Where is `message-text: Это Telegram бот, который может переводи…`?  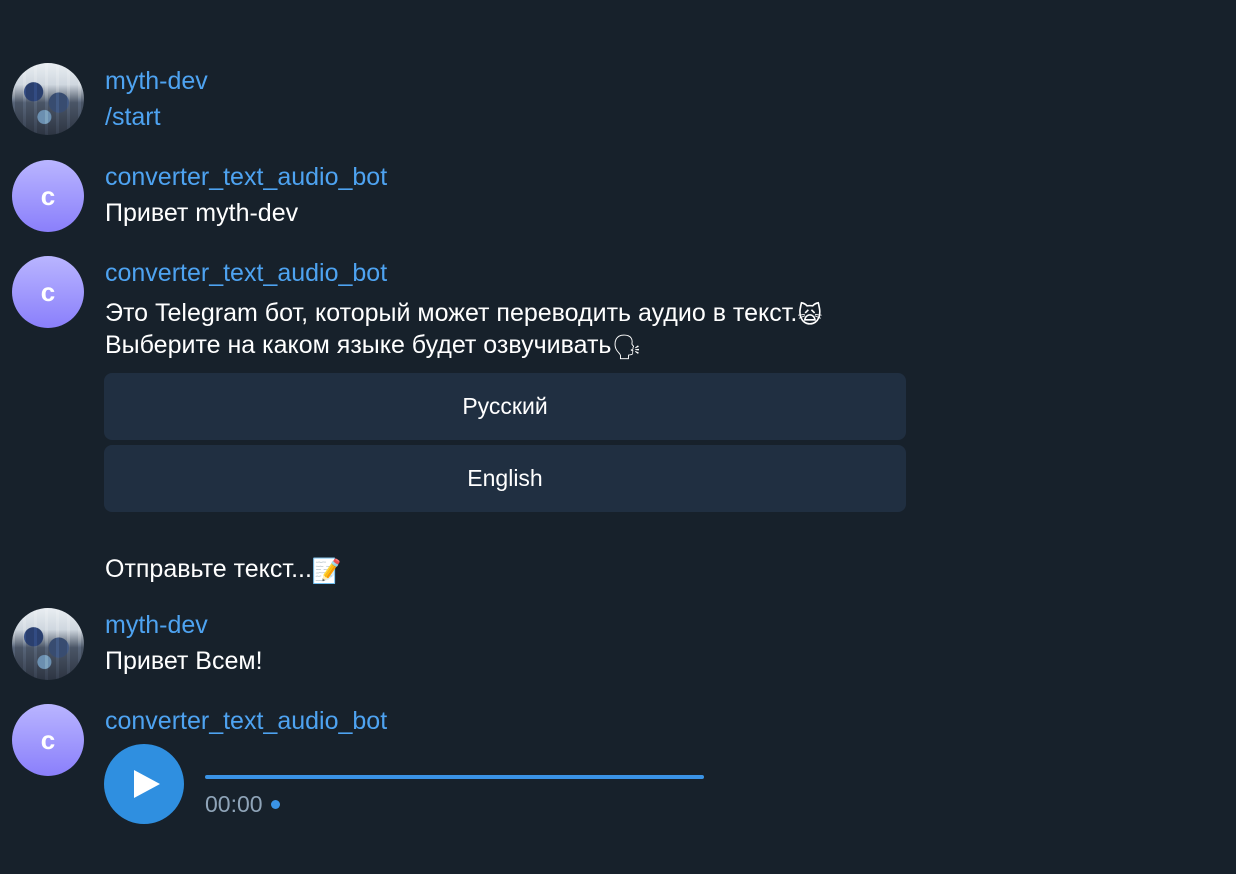 message-text: Это Telegram бот, который может переводи… is located at coordinates (463, 313).